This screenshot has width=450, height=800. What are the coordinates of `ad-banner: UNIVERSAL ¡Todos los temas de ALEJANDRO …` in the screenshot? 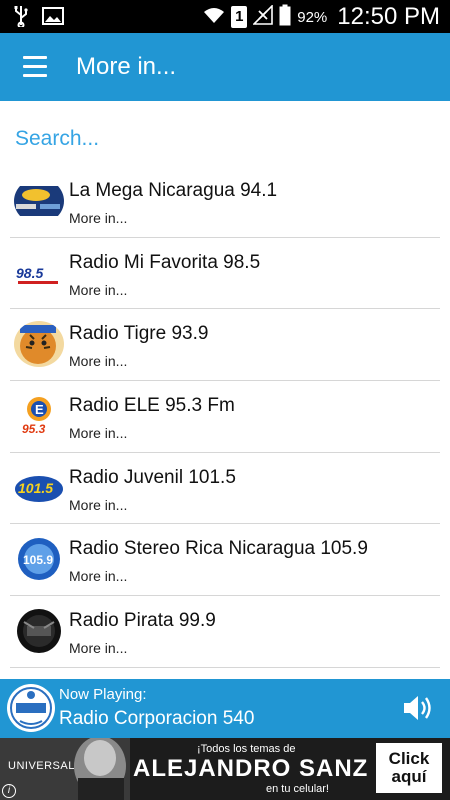 It's located at (225, 769).